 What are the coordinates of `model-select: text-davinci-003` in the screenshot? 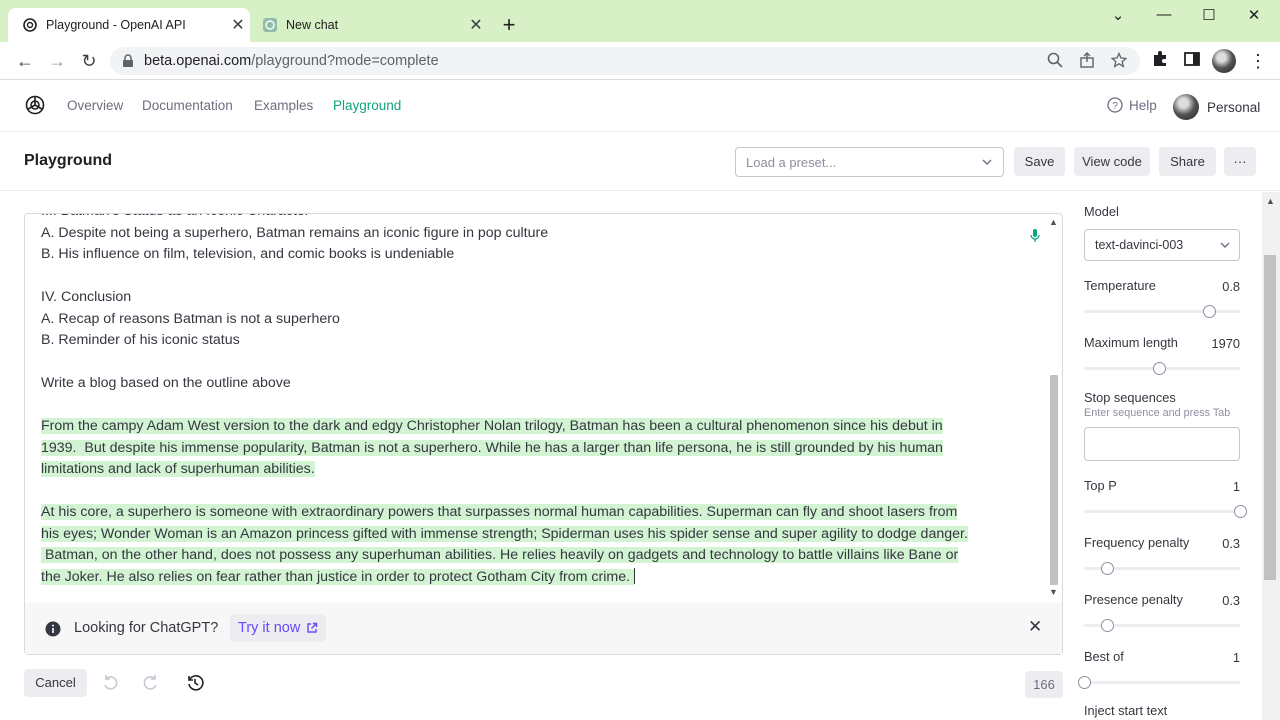 It's located at (1162, 245).